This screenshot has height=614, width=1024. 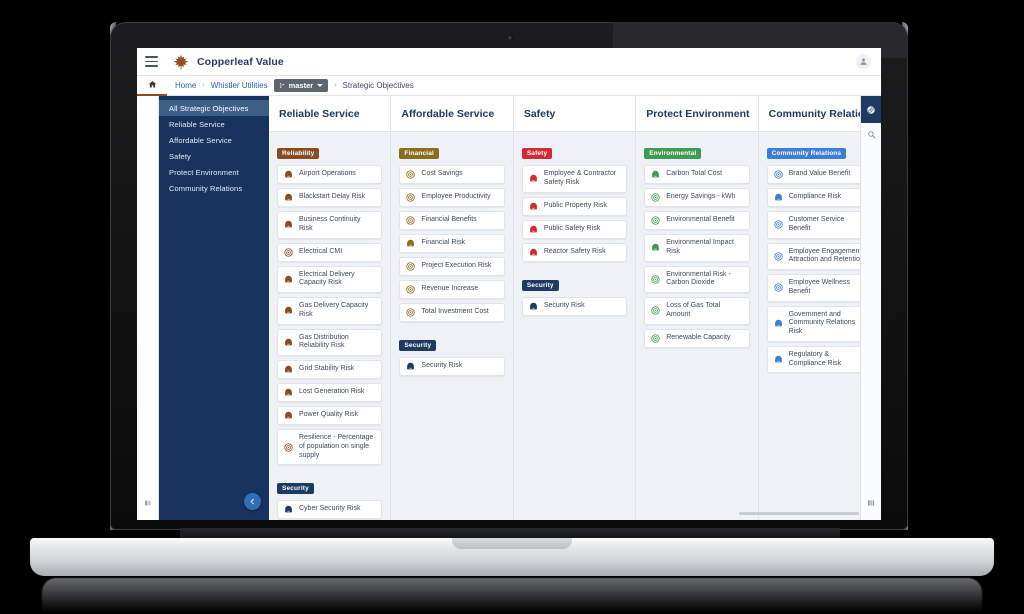 I want to click on objective-card: Public Safety Risk, so click(x=574, y=229).